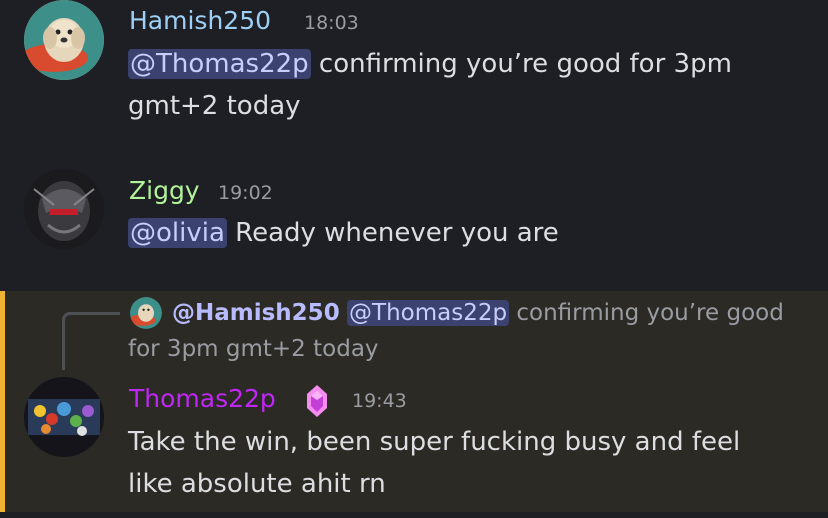  Describe the element at coordinates (91, 341) in the screenshot. I see `reply-connector` at that location.